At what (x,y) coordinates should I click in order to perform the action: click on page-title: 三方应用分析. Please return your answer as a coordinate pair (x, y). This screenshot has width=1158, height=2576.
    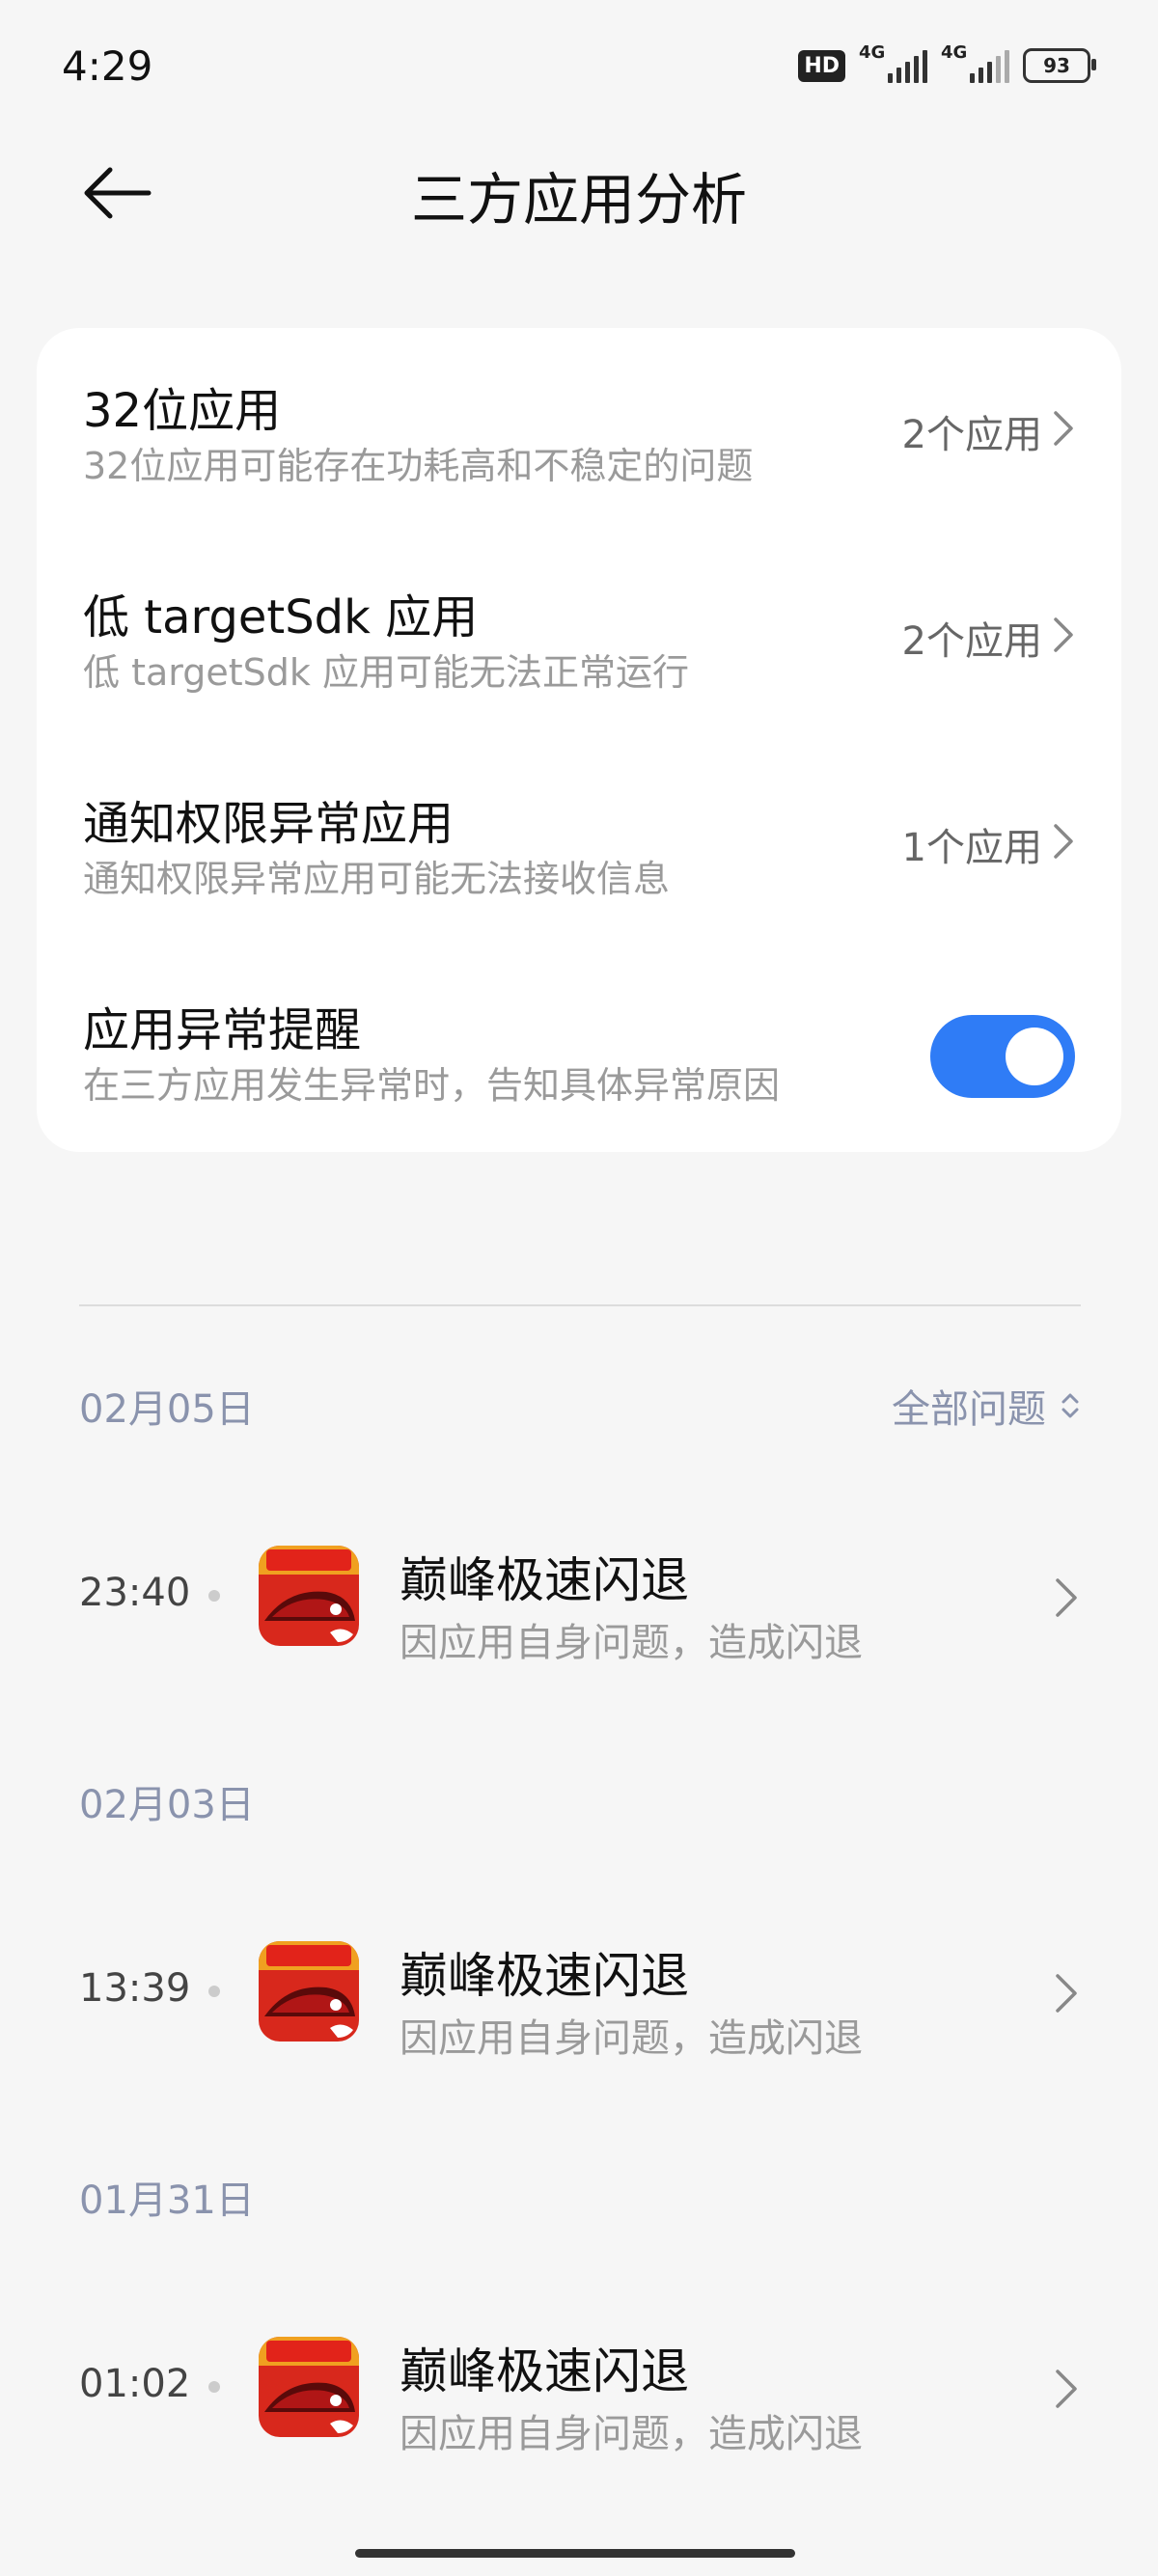
    Looking at the image, I should click on (578, 200).